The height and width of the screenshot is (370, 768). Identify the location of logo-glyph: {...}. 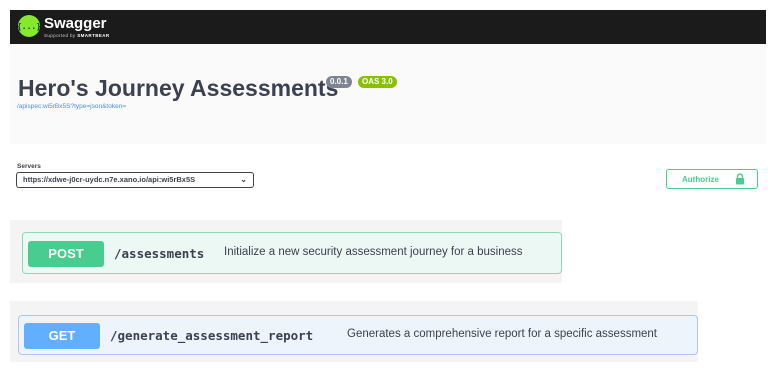
(29, 26).